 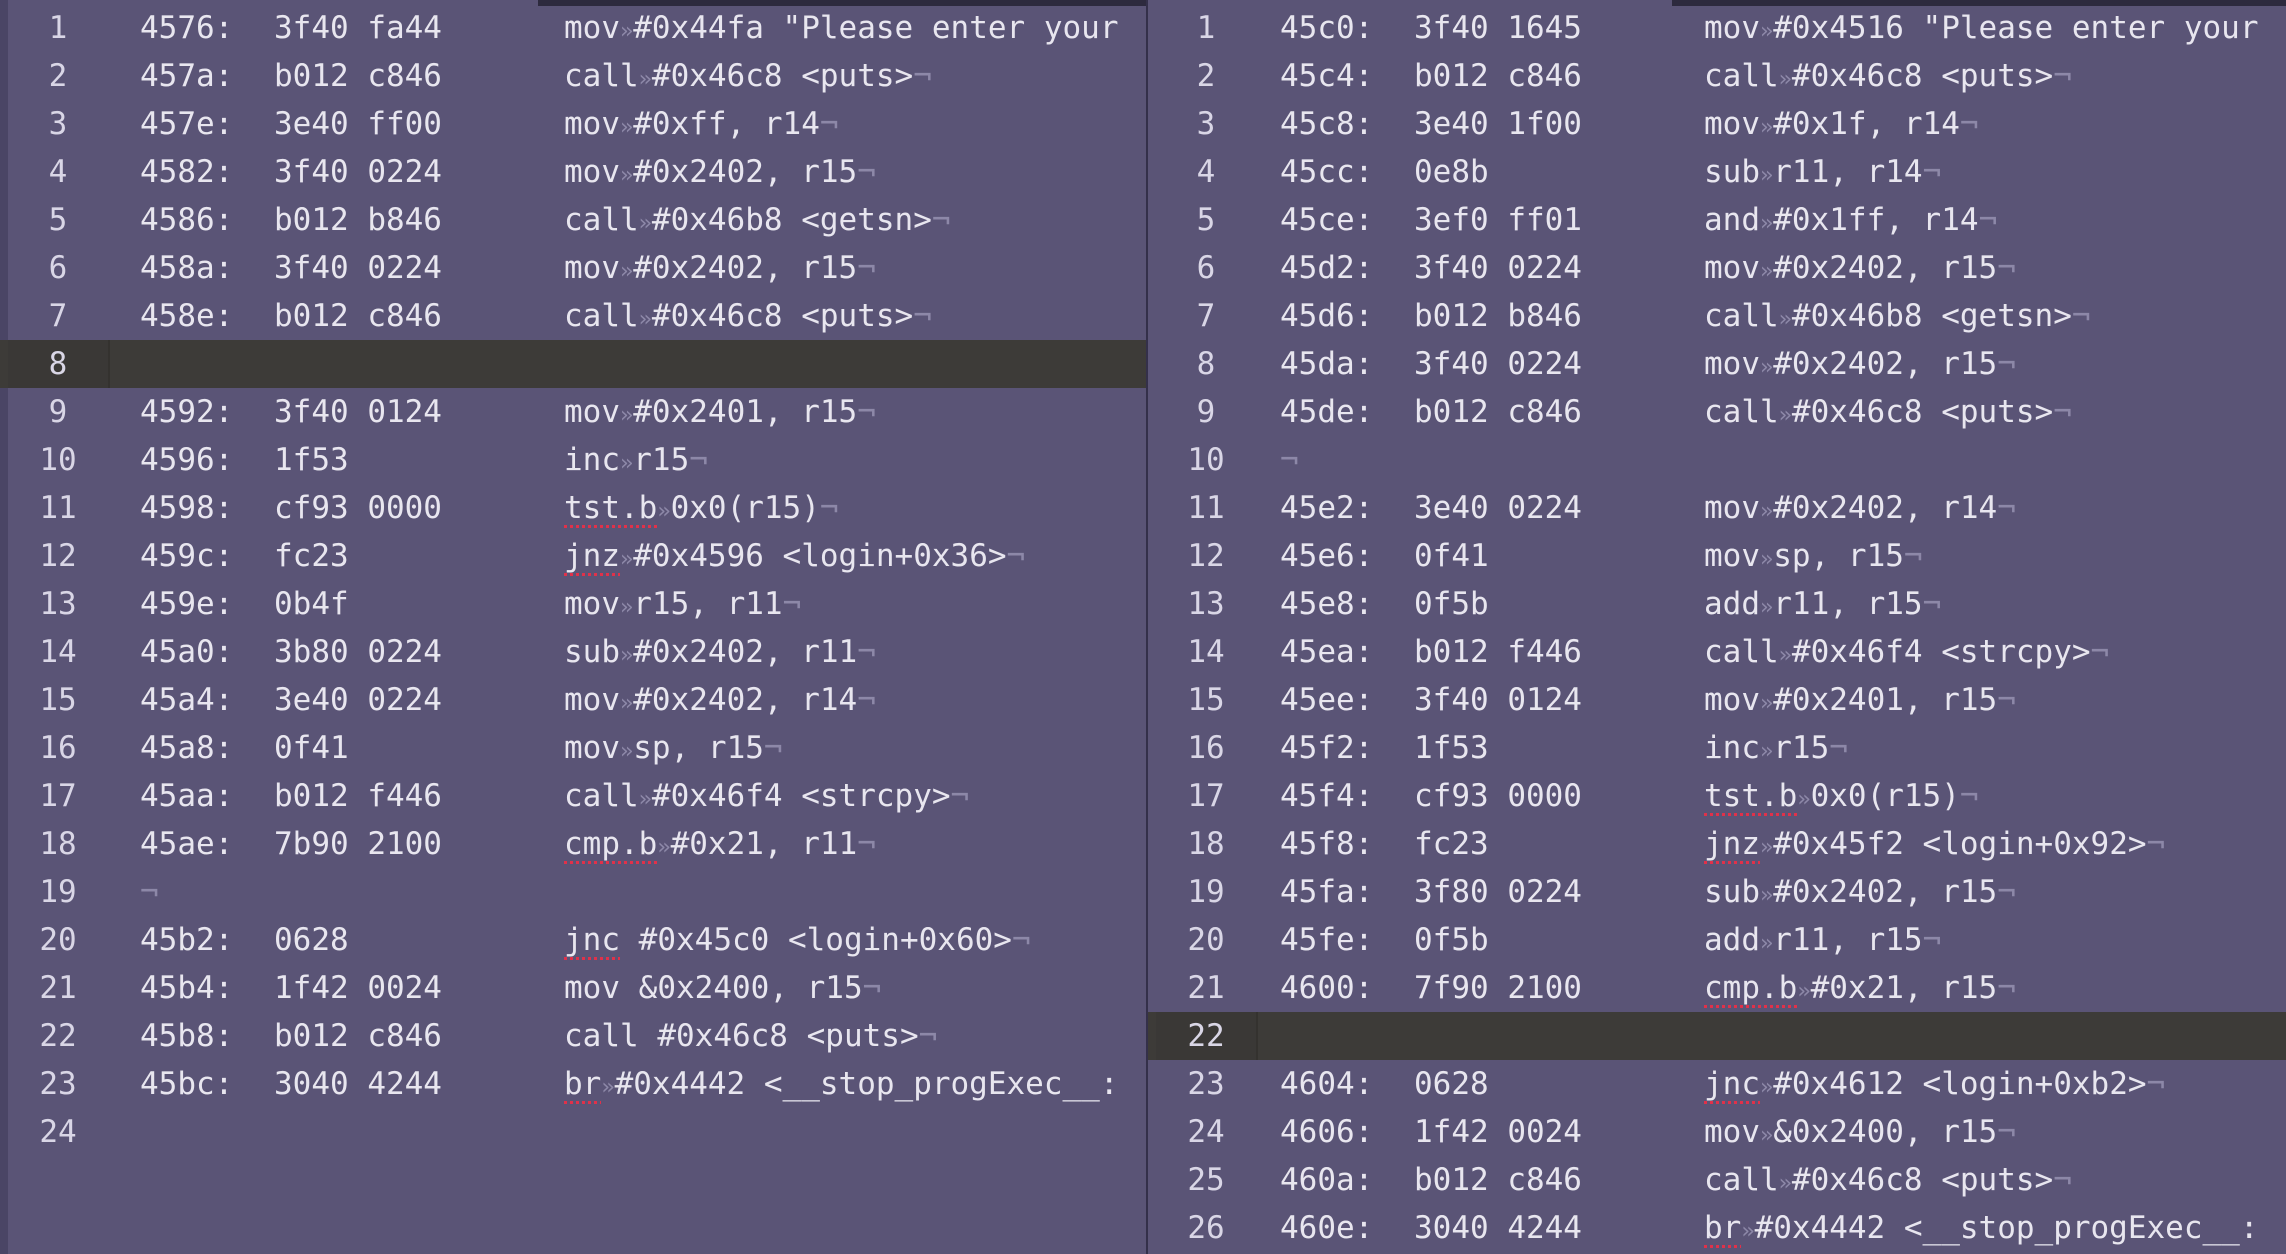 I want to click on opcode: jnc, so click(x=592, y=940).